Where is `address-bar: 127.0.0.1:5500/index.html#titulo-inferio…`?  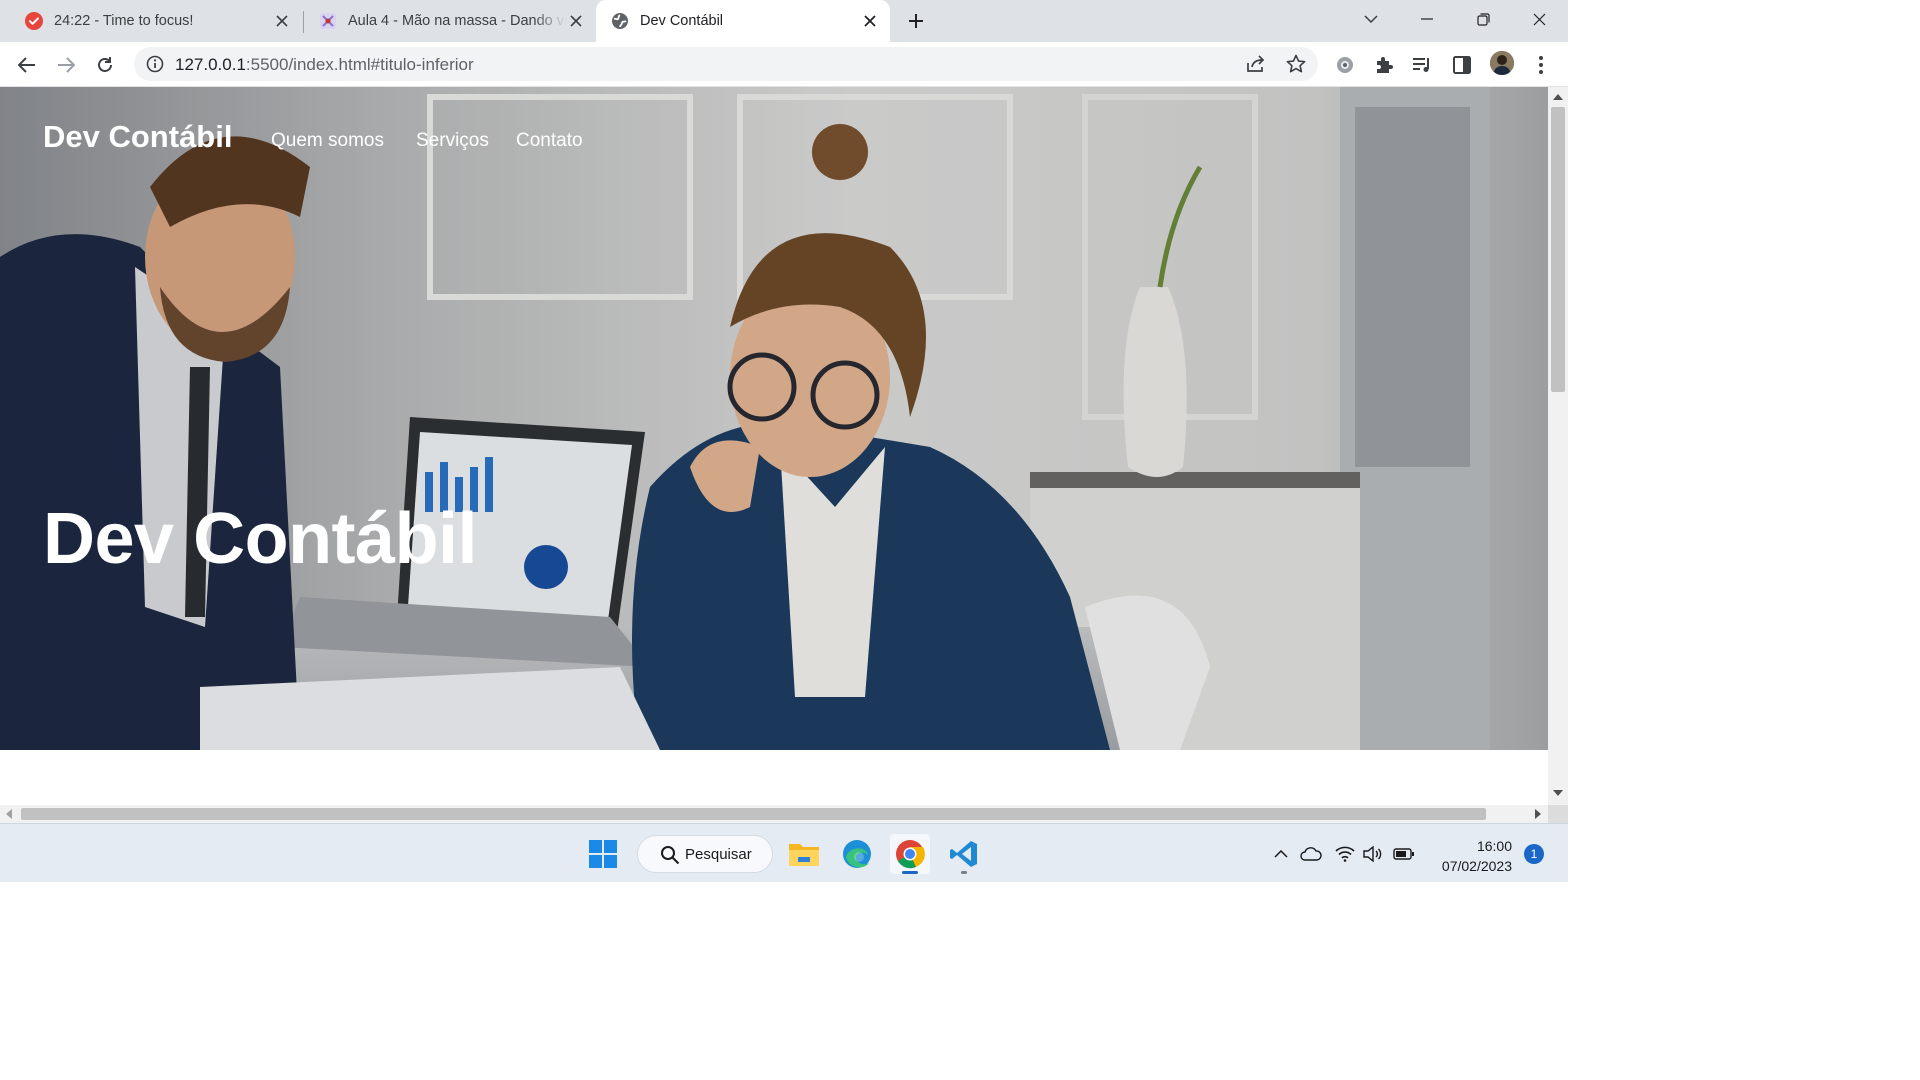
address-bar: 127.0.0.1:5500/index.html#titulo-inferio… is located at coordinates (726, 64).